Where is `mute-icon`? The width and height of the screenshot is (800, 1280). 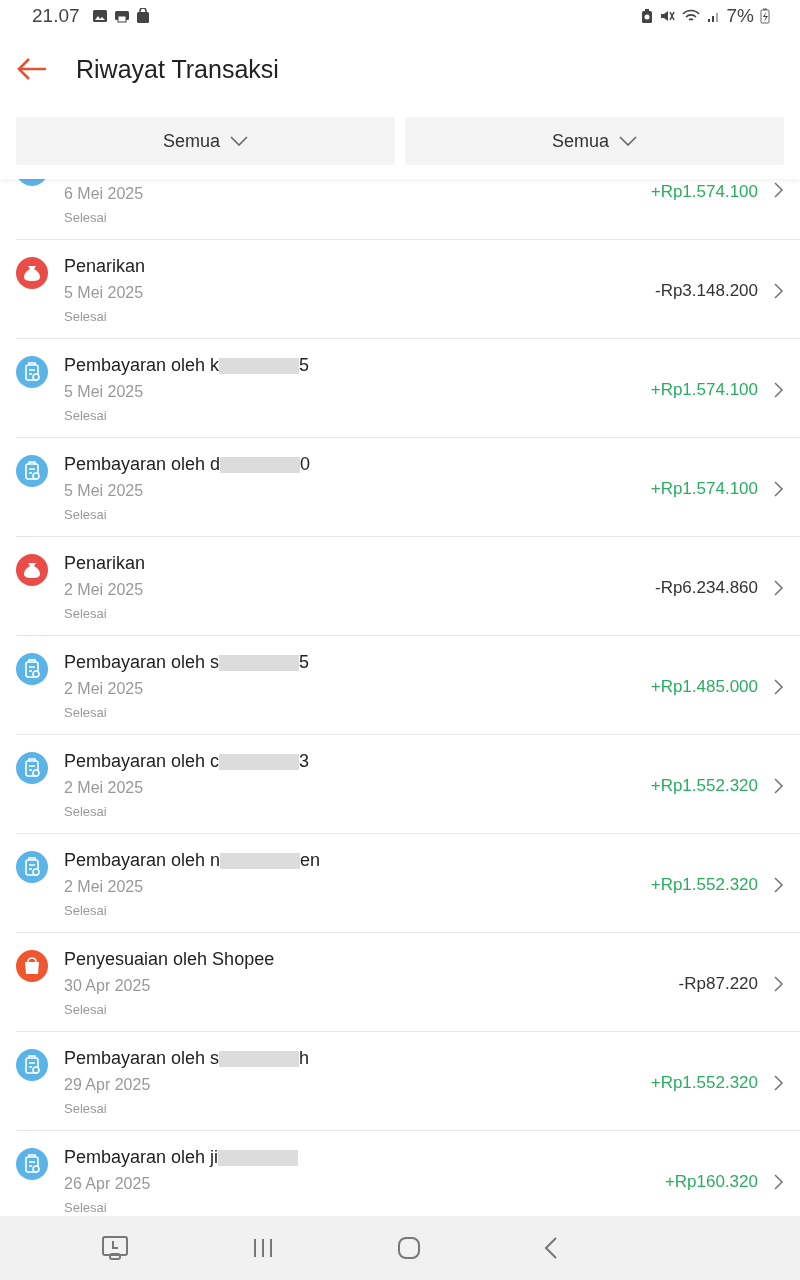
mute-icon is located at coordinates (666, 16).